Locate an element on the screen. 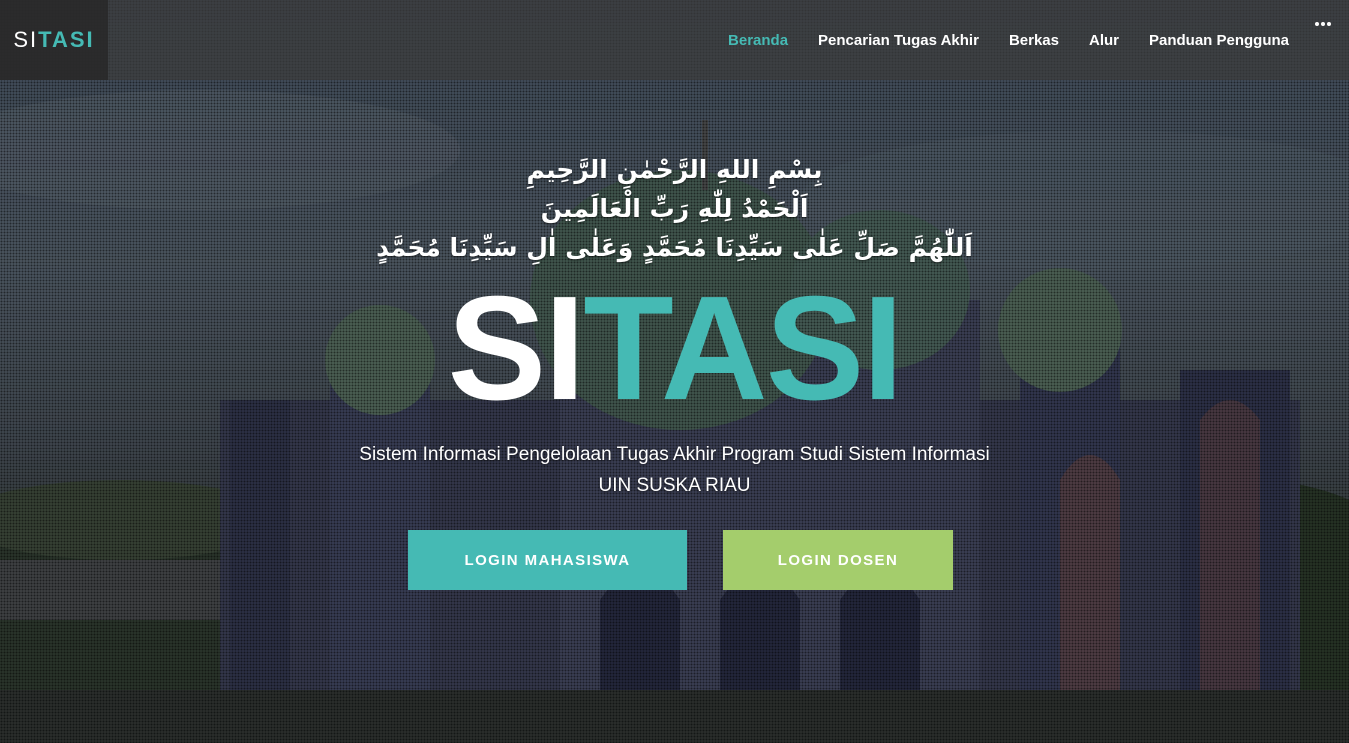 This screenshot has height=743, width=1349. login-button-group: LOGIN MAHASISWA LOGIN DOSEN is located at coordinates (674, 560).